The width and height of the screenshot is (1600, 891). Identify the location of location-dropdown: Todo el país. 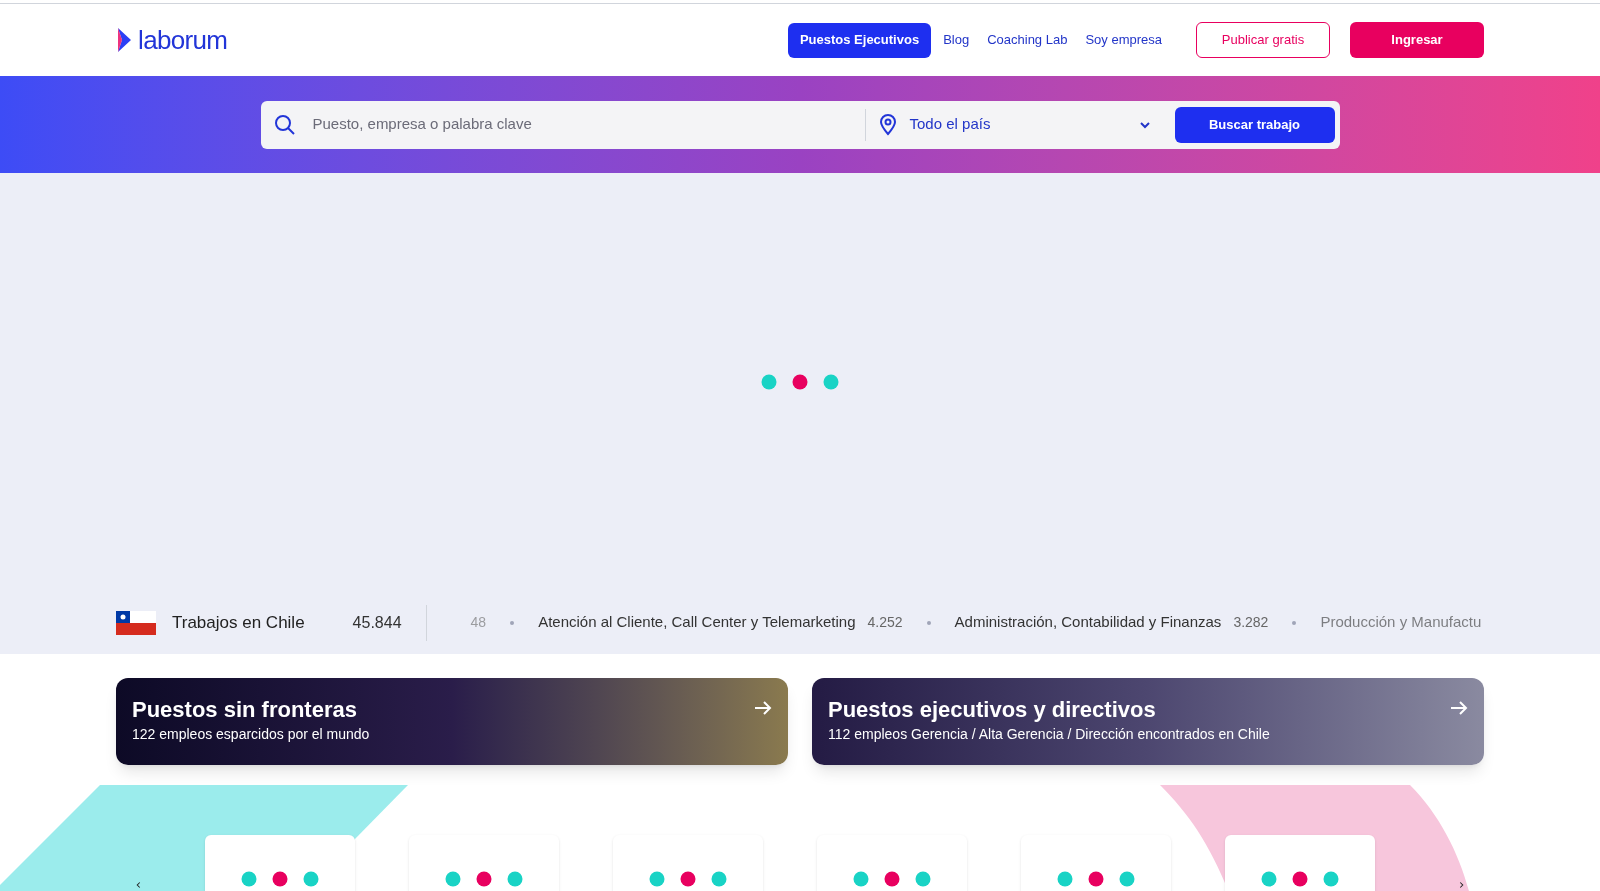
(1029, 124).